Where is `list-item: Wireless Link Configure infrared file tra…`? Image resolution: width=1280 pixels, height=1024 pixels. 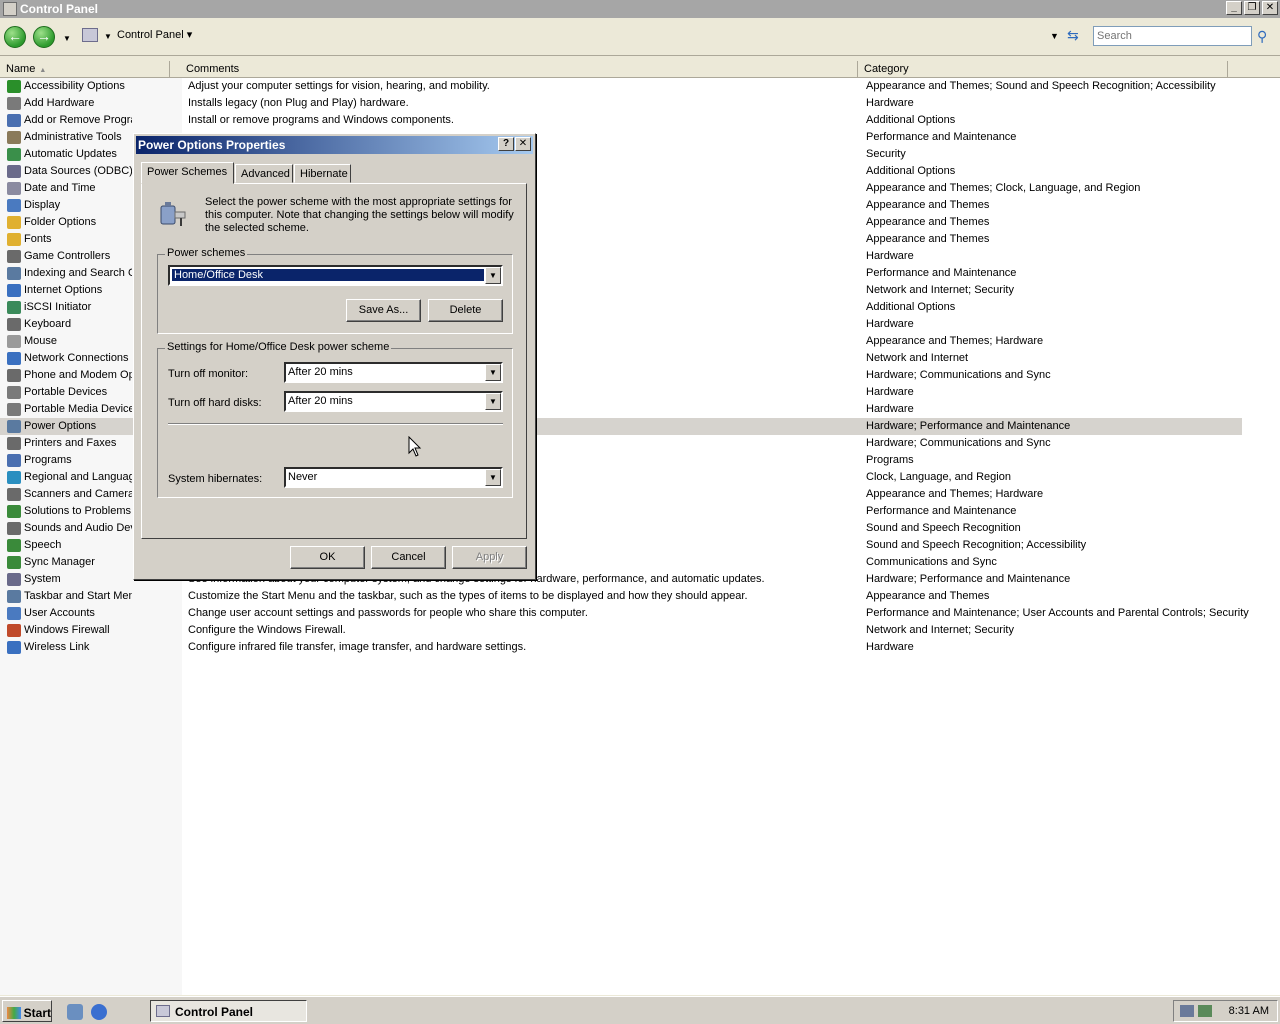
list-item: Wireless Link Configure infrared file tra… is located at coordinates (621, 647).